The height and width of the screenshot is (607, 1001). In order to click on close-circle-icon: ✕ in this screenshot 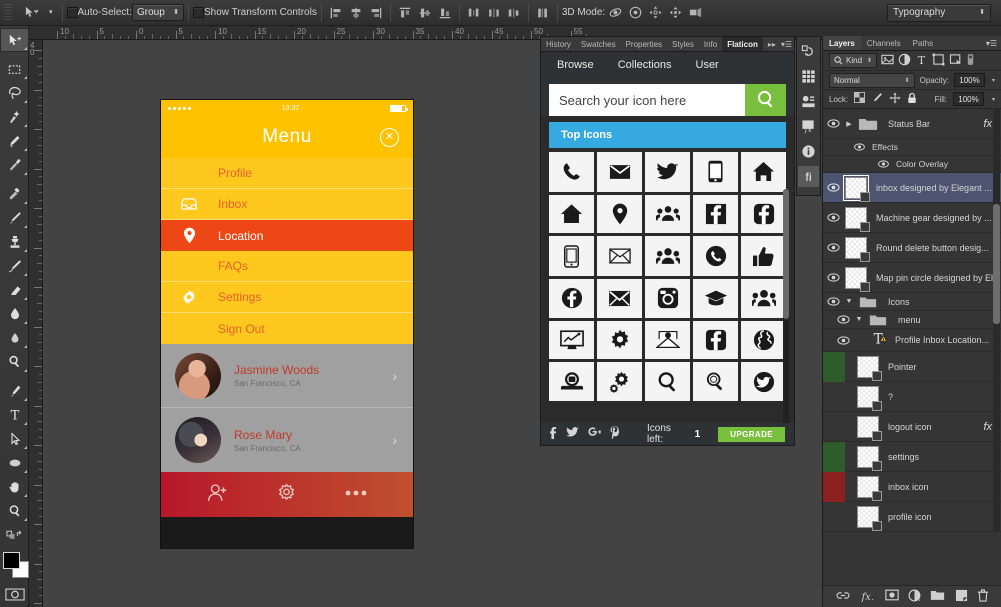, I will do `click(389, 137)`.